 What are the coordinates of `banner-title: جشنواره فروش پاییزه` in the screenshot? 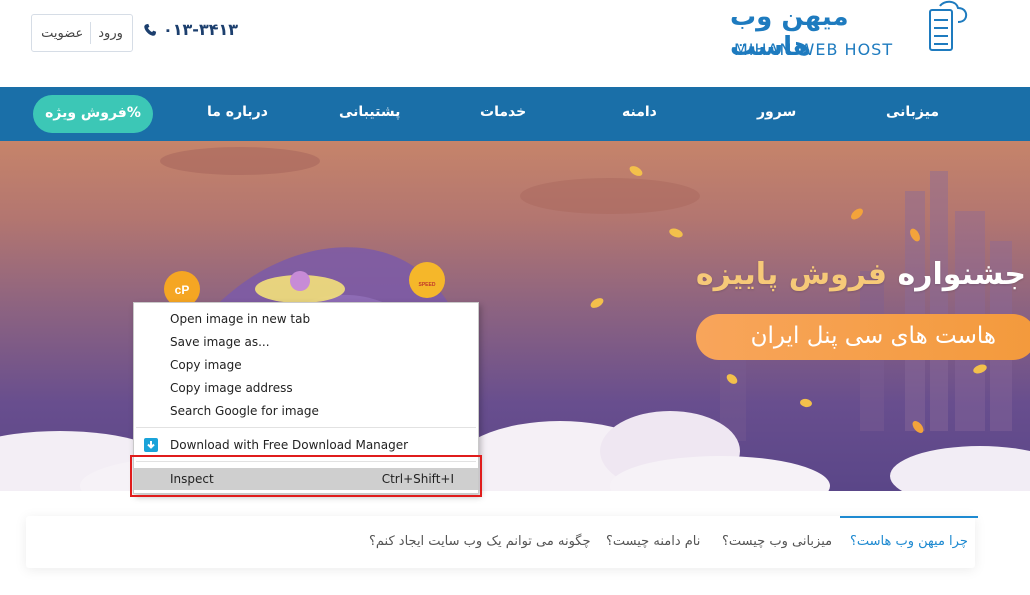 It's located at (861, 274).